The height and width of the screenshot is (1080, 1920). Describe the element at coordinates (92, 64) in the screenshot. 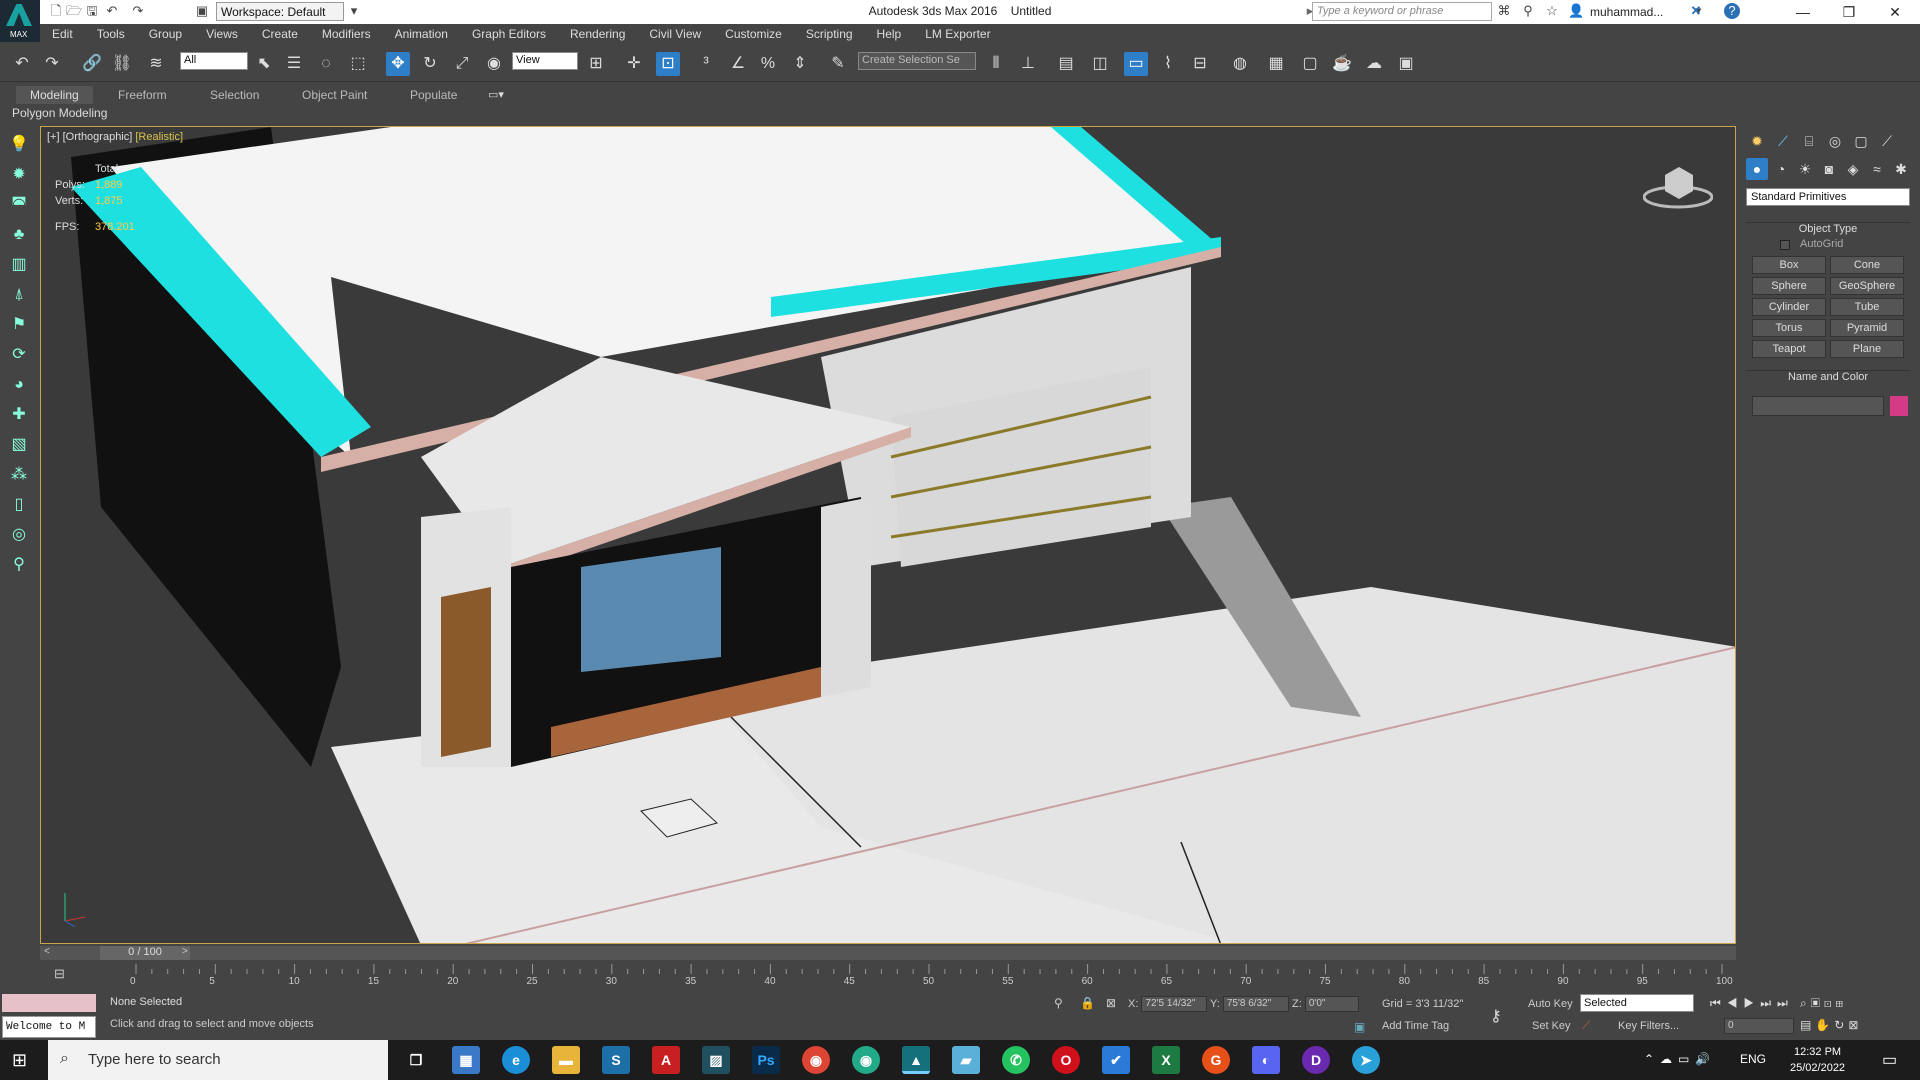

I see `select-and-link-icon: 🔗` at that location.